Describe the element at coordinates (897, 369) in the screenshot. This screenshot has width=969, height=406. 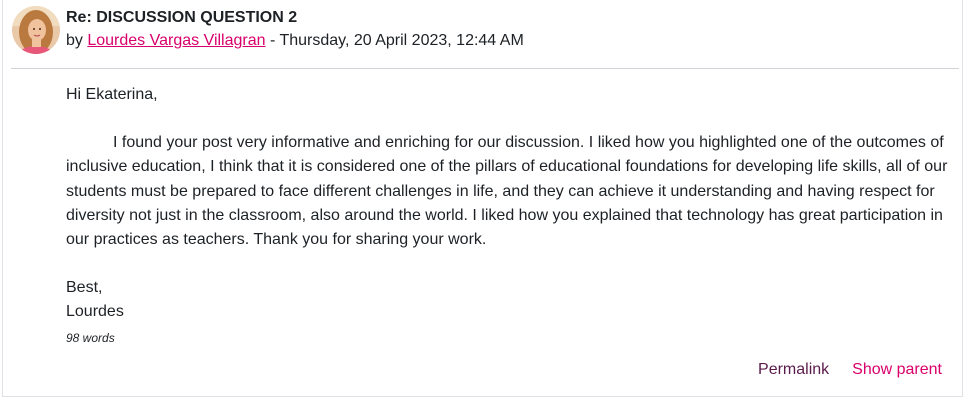
I see `show-parent-link: Show parent` at that location.